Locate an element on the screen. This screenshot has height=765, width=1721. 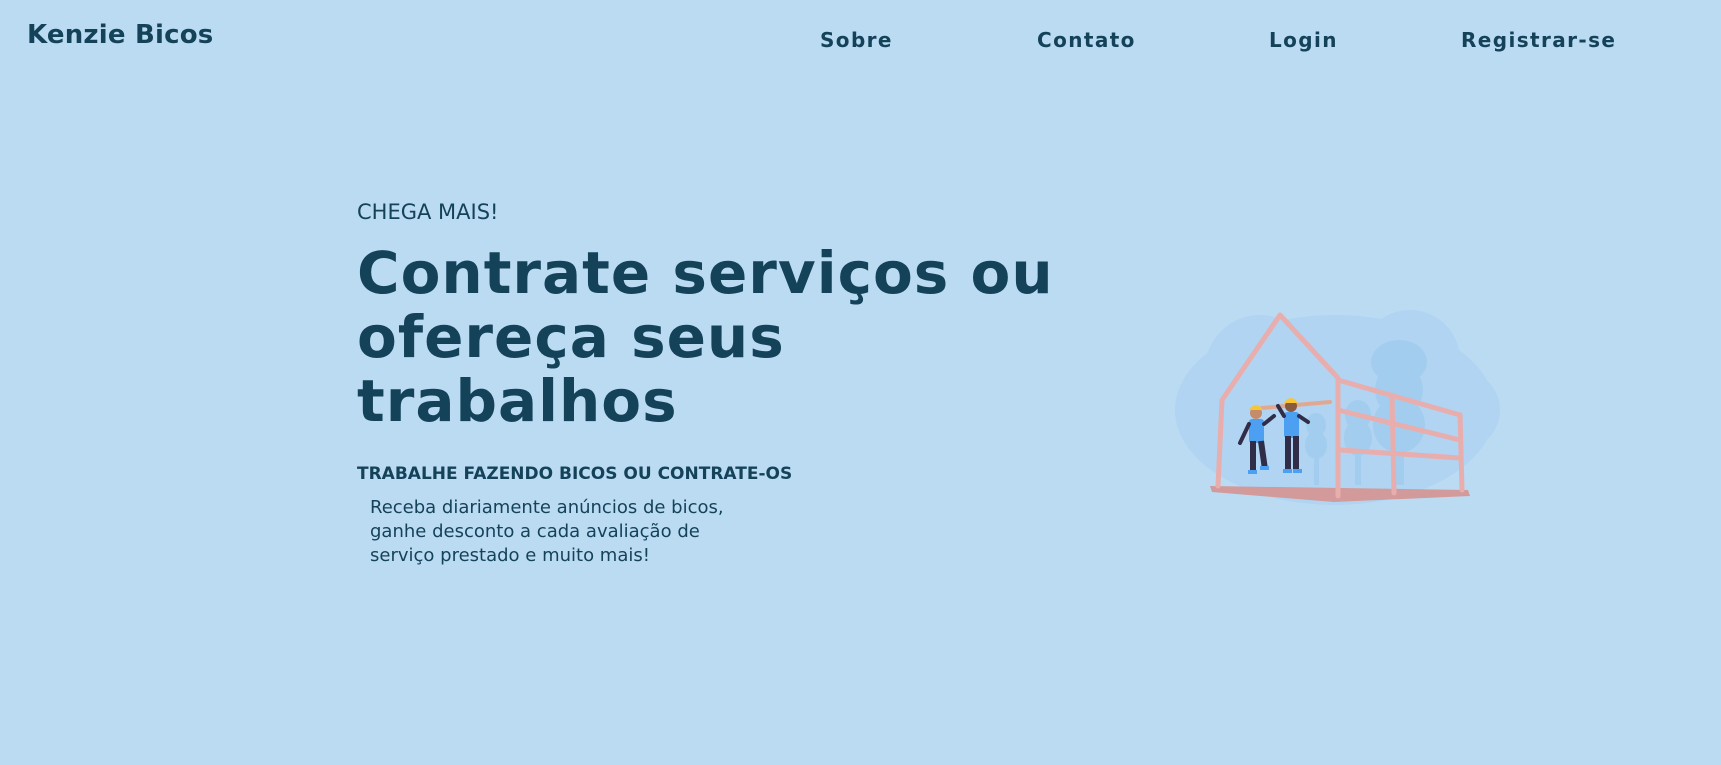
main-nav: Sobre Contato Login Registrar-se is located at coordinates (860, 43).